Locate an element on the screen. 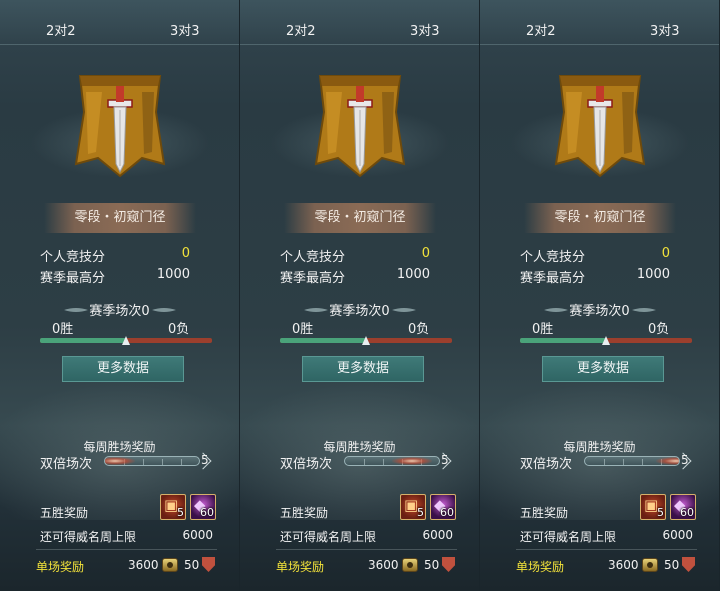 Image resolution: width=720 pixels, height=591 pixels. progress-glow is located at coordinates (120, 461).